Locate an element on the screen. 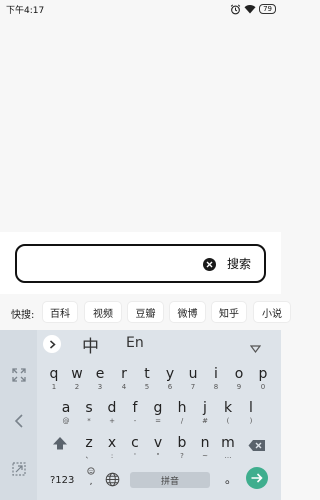 This screenshot has width=320, height=500. quick-chip-video: 视频 is located at coordinates (103, 312).